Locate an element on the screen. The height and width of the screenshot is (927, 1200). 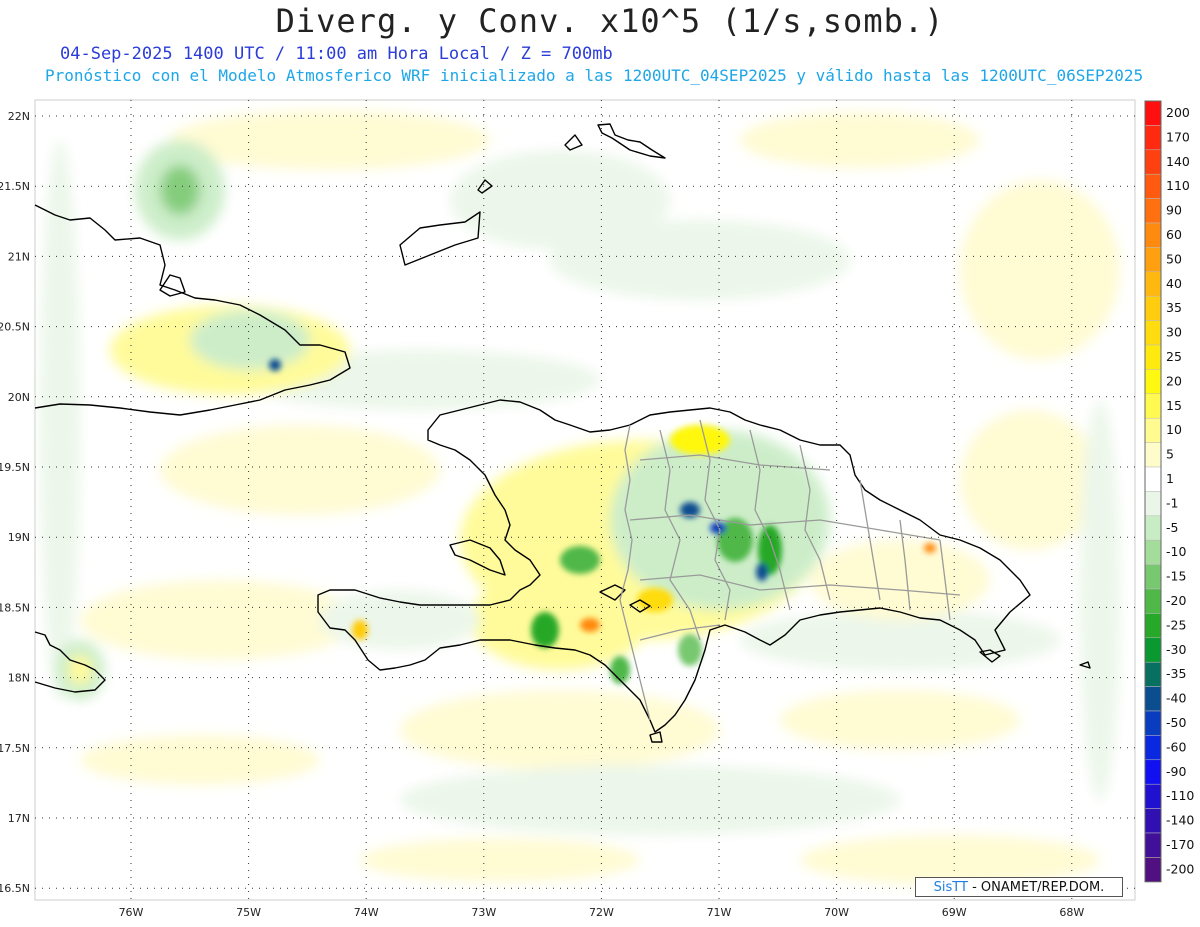
lat-label: 18N is located at coordinates (19, 678).